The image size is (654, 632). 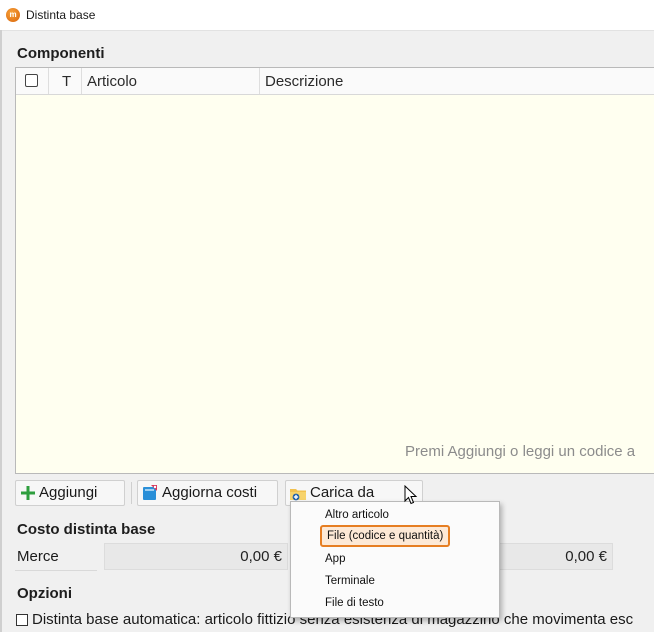 I want to click on column-header-article: Articolo, so click(x=112, y=81).